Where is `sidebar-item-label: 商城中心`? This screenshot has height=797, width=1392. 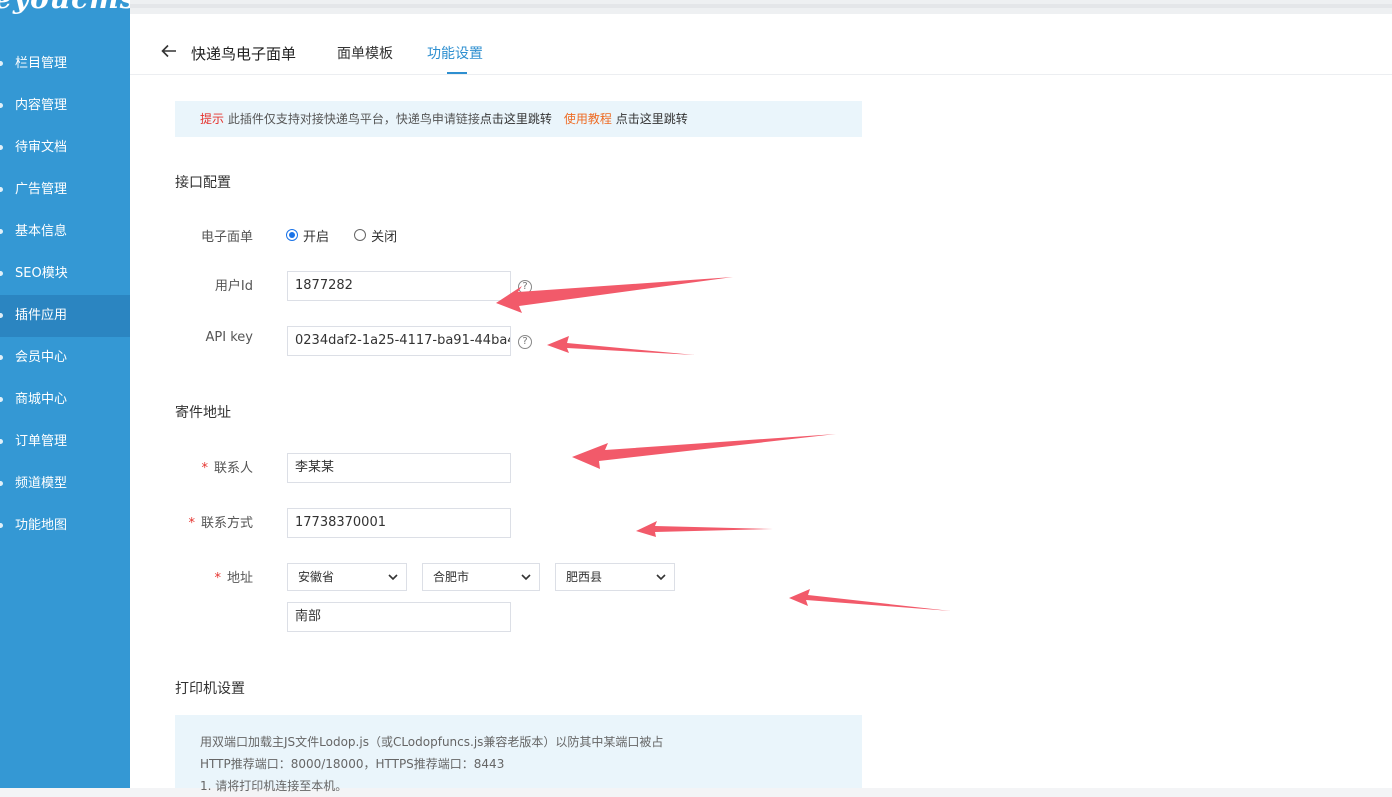 sidebar-item-label: 商城中心 is located at coordinates (41, 399).